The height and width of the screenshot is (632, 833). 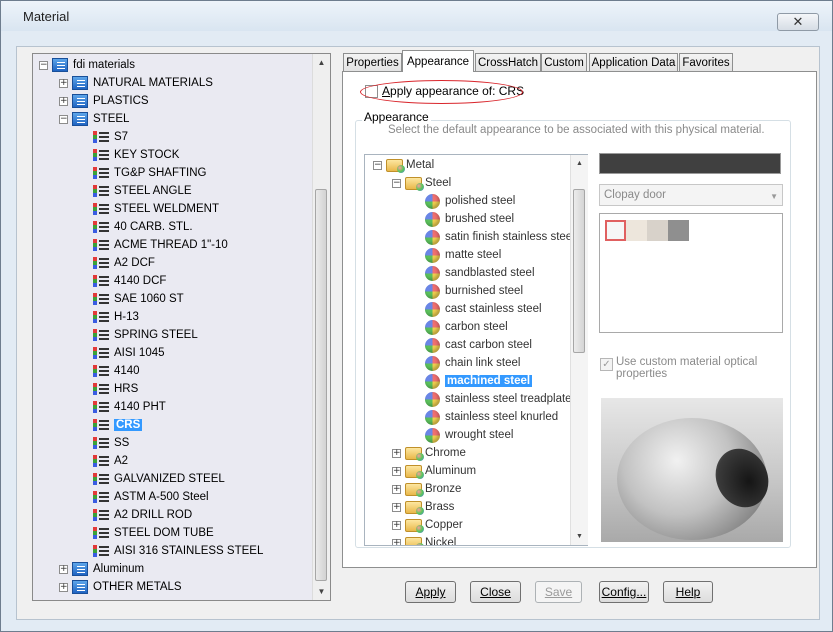 What do you see at coordinates (104, 101) in the screenshot?
I see `tree-group-1: + PLASTICS` at bounding box center [104, 101].